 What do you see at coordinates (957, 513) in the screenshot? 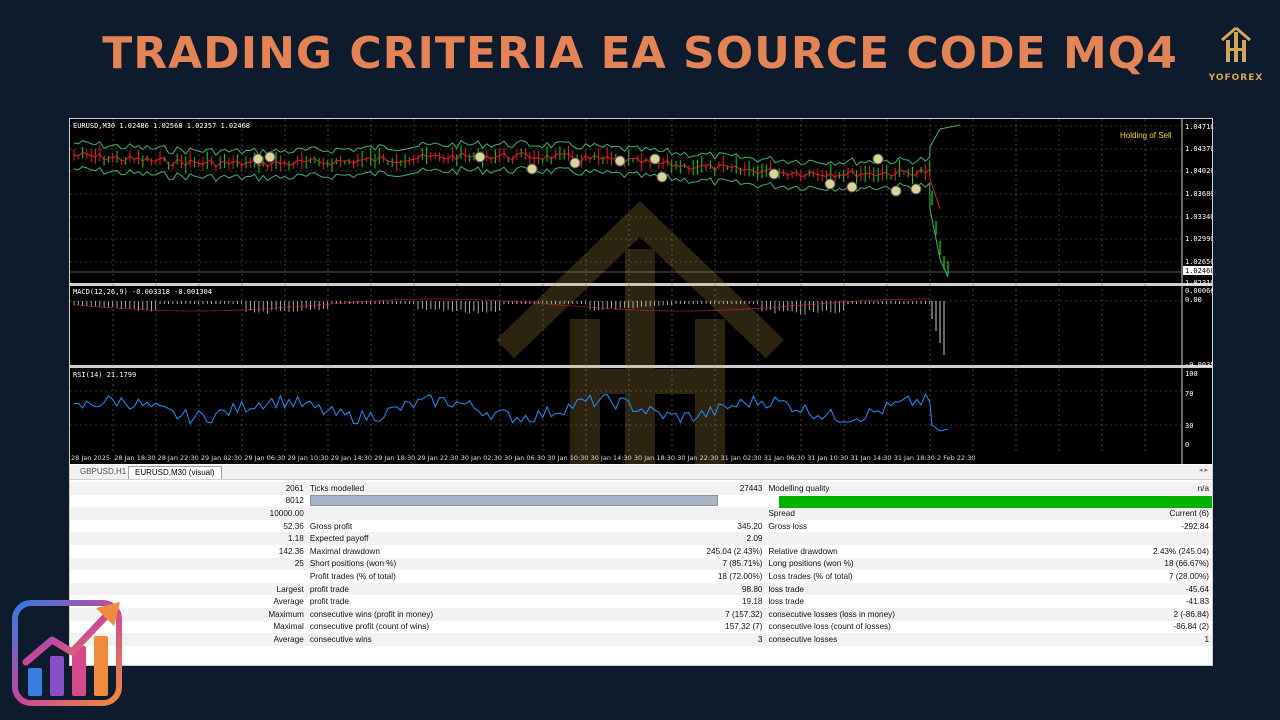
I see `report-cell-c4: Spread` at bounding box center [957, 513].